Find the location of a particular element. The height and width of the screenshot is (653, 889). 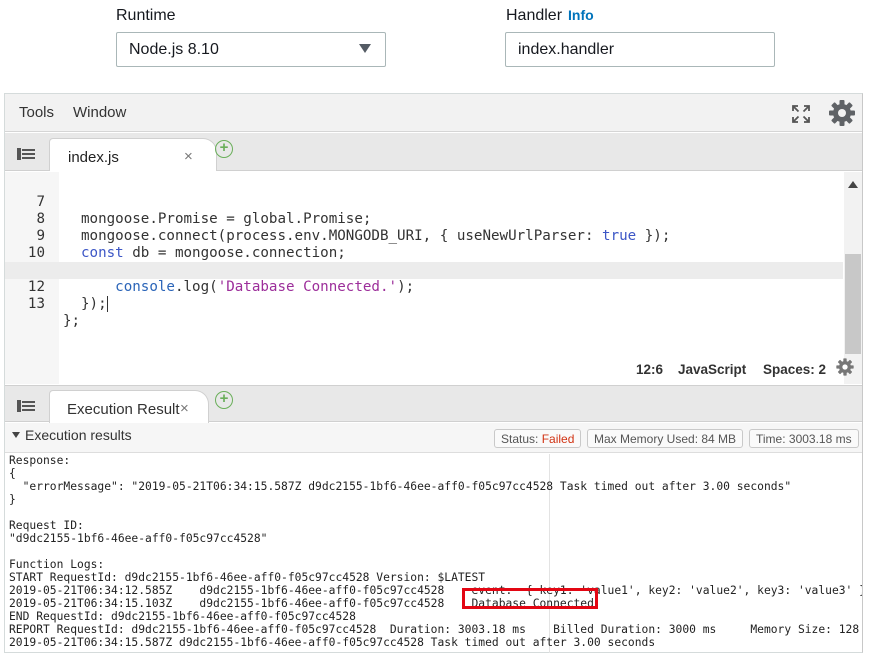

tab-label: index.js is located at coordinates (93, 157).